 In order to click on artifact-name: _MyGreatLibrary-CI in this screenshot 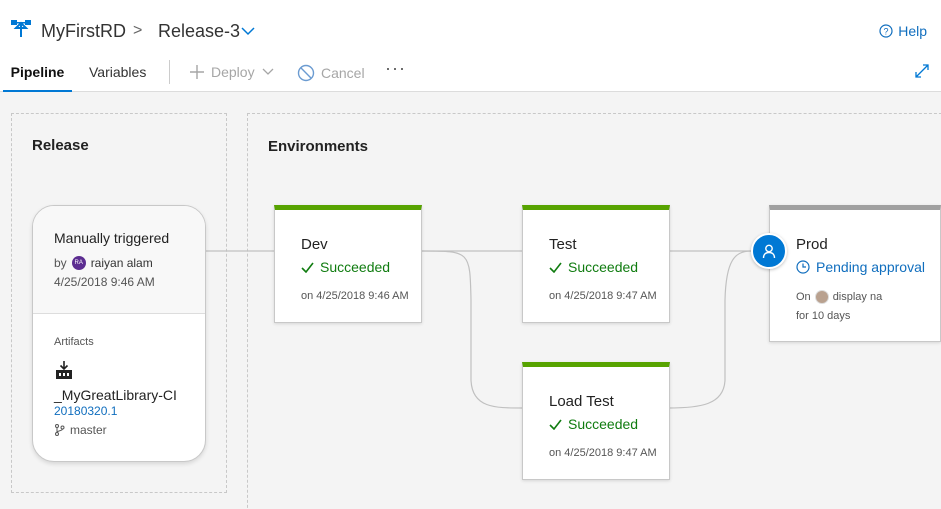, I will do `click(115, 395)`.